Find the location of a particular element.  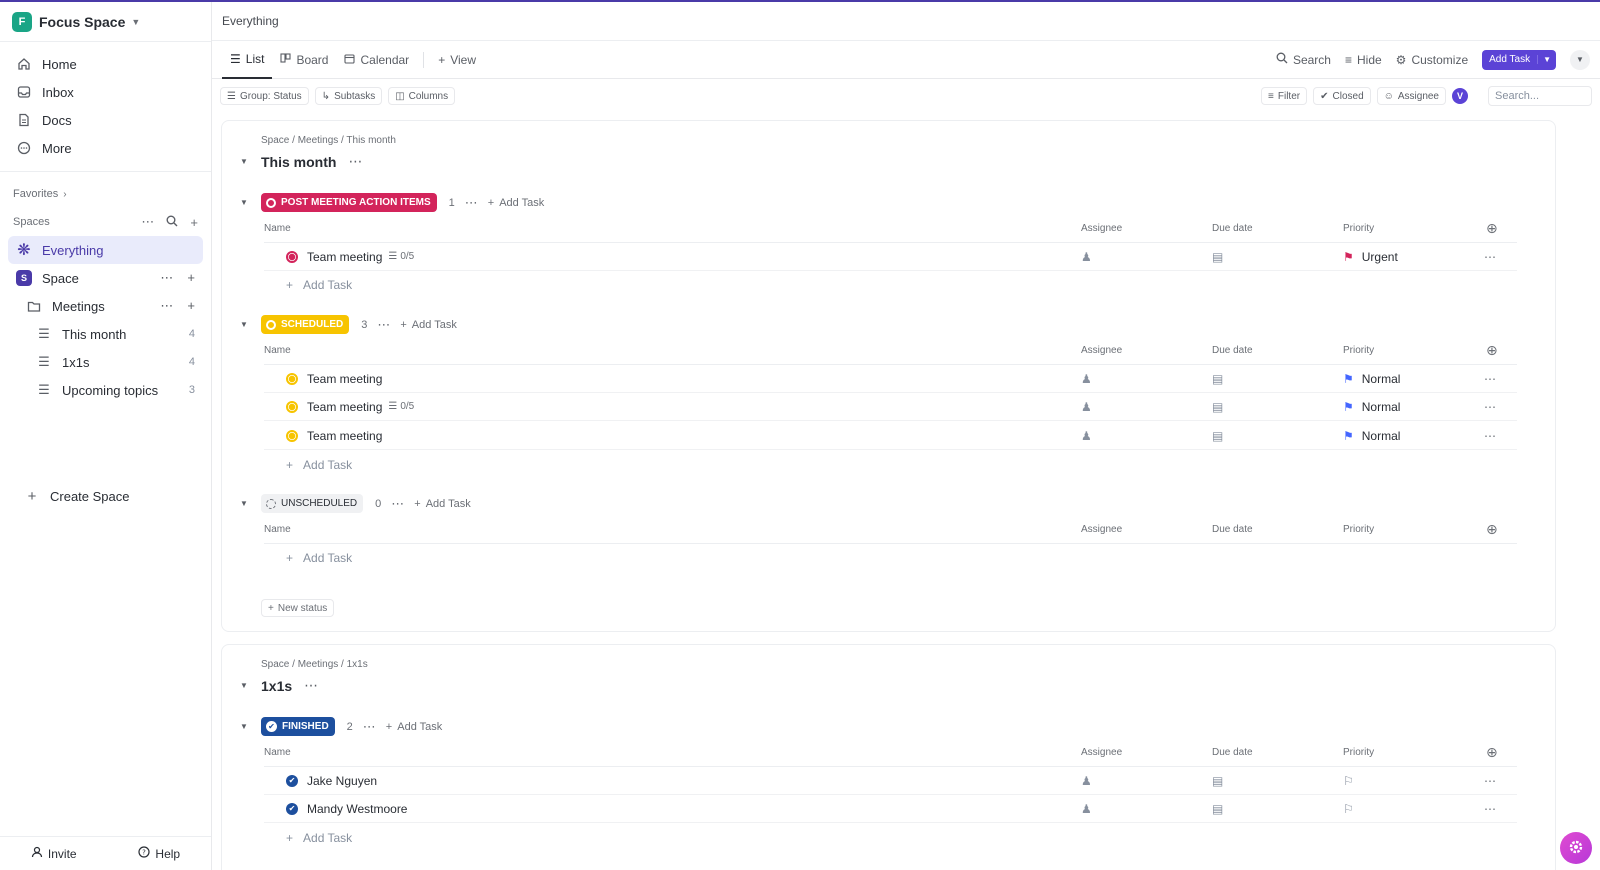

search-icon is located at coordinates (172, 222).